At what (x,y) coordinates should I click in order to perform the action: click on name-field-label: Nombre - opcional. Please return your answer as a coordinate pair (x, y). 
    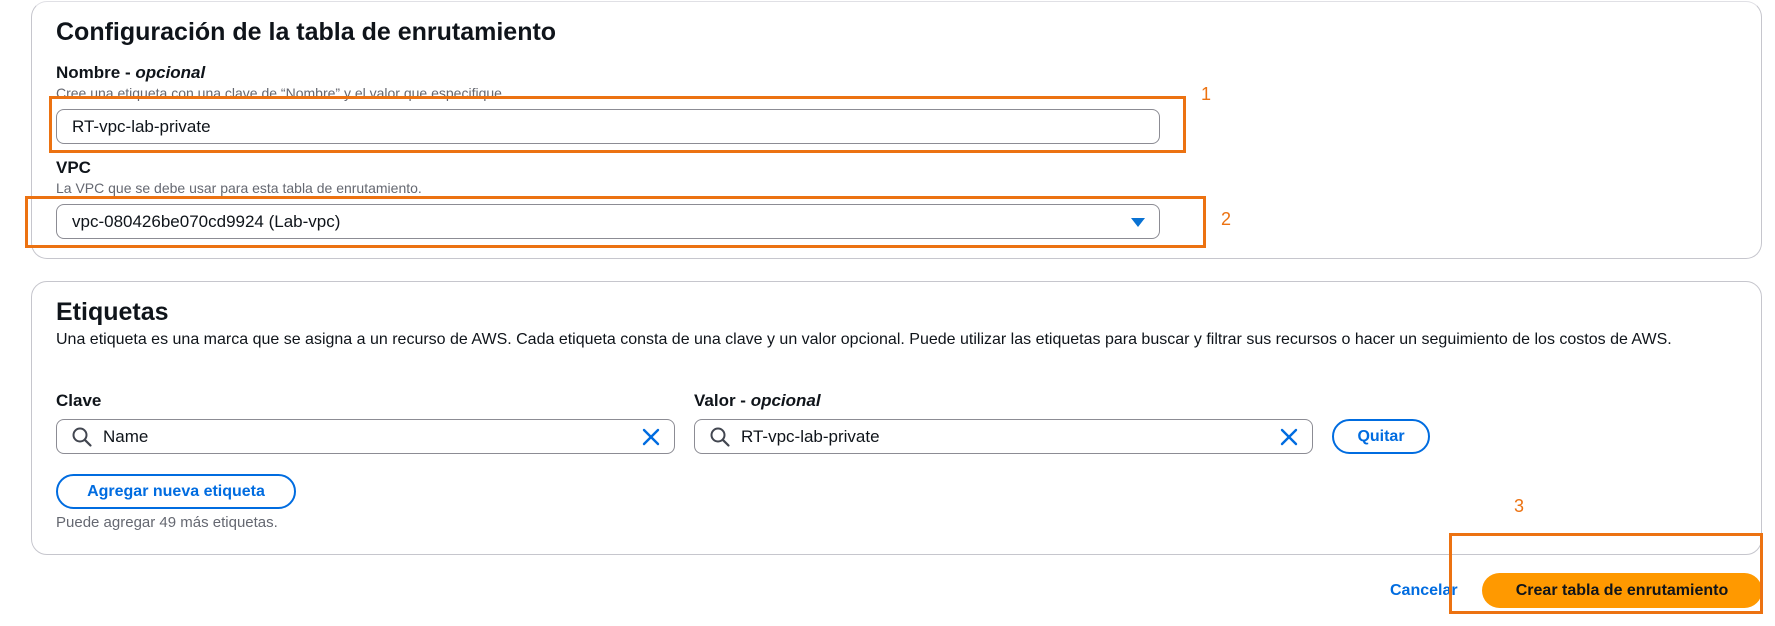
    Looking at the image, I should click on (130, 73).